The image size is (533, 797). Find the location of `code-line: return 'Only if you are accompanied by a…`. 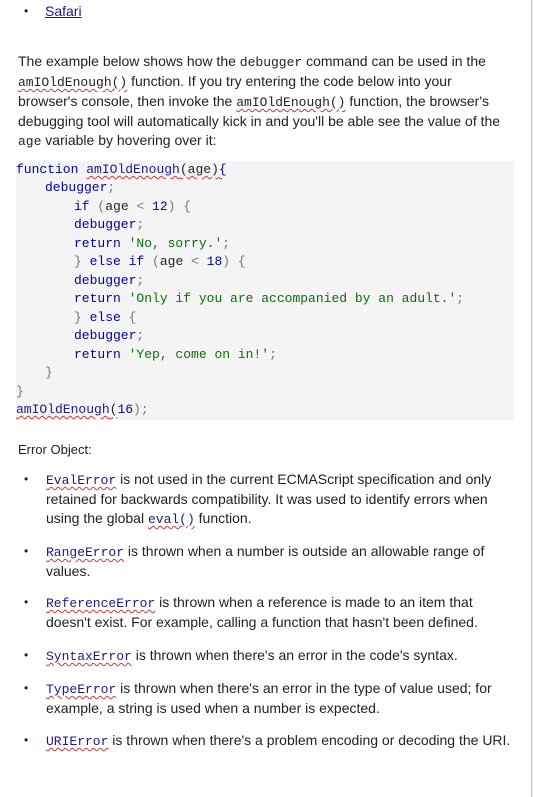

code-line: return 'Only if you are accompanied by a… is located at coordinates (269, 298).